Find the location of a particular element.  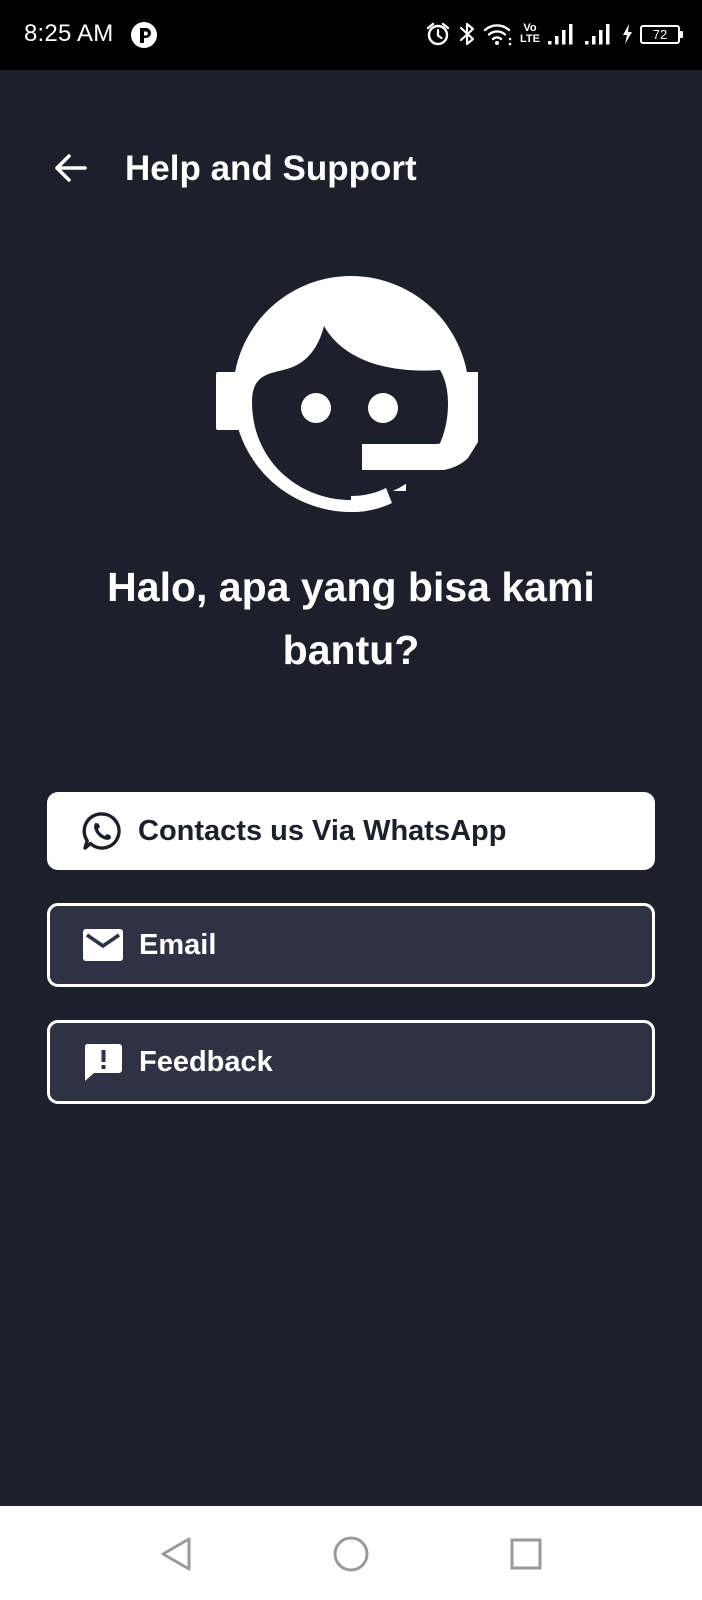

nav-home-icon is located at coordinates (351, 1554).